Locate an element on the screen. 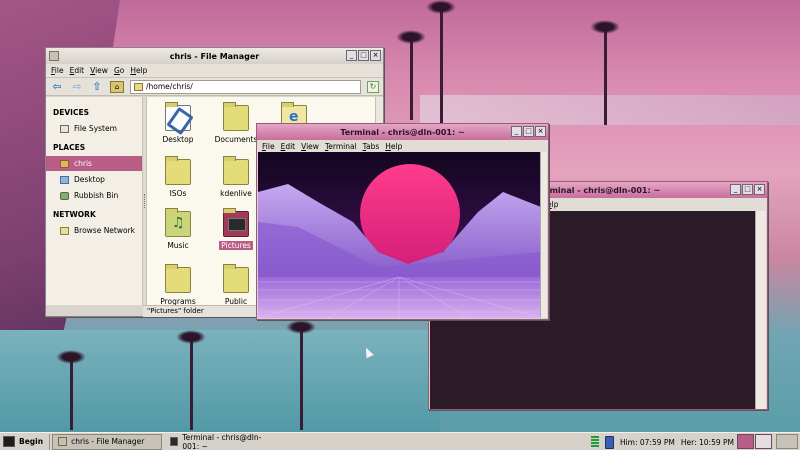 The image size is (800, 450). file-label: Pictures is located at coordinates (236, 245).